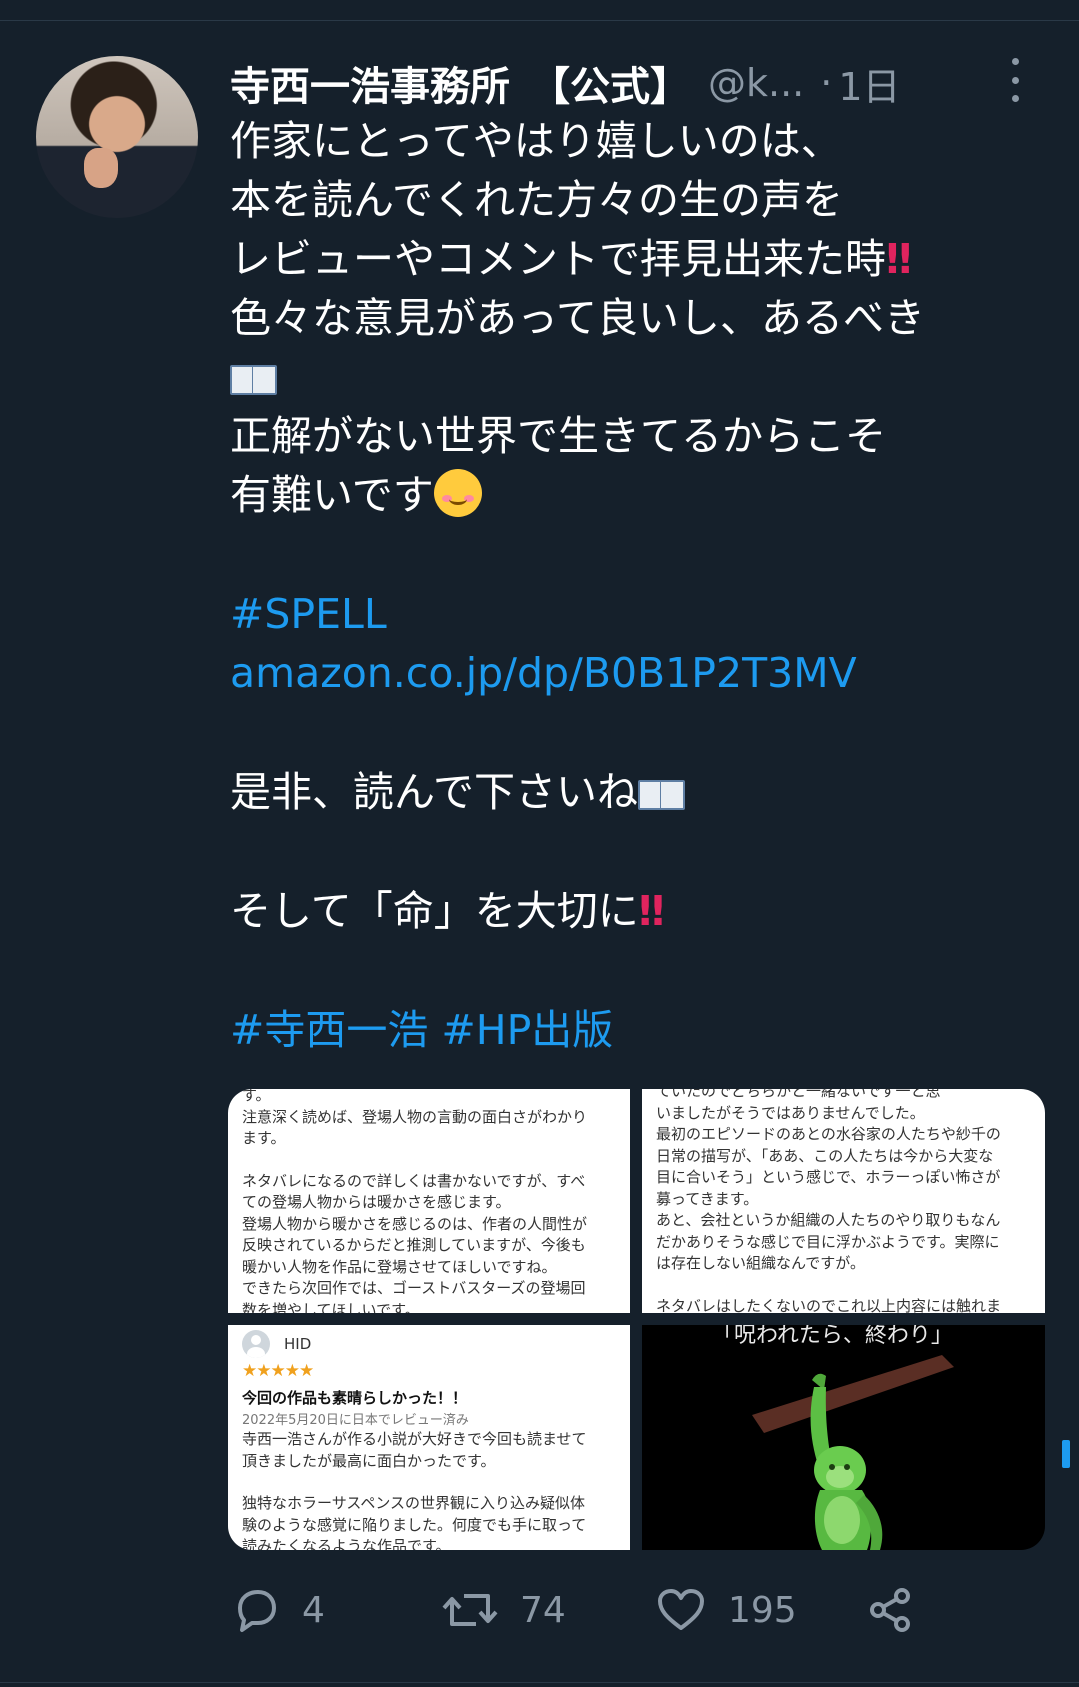  Describe the element at coordinates (890, 1610) in the screenshot. I see `share-icon` at that location.